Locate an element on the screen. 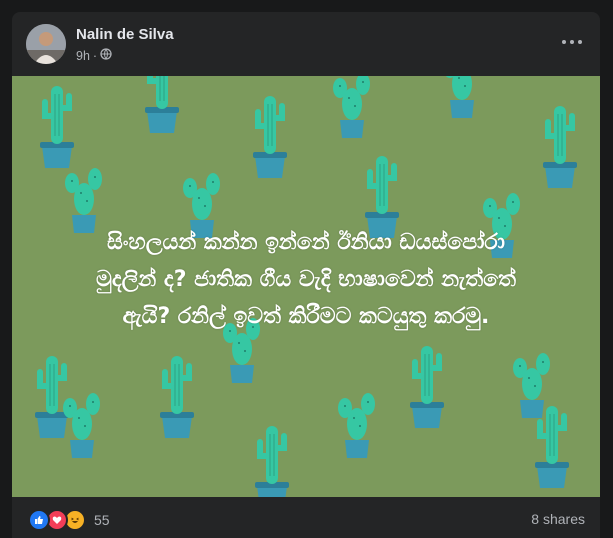 Image resolution: width=613 pixels, height=538 pixels. post-text-line: සිංහලයන් කන්න ඉන්නේ ඊනියා ඩයස්පෝරා is located at coordinates (306, 242).